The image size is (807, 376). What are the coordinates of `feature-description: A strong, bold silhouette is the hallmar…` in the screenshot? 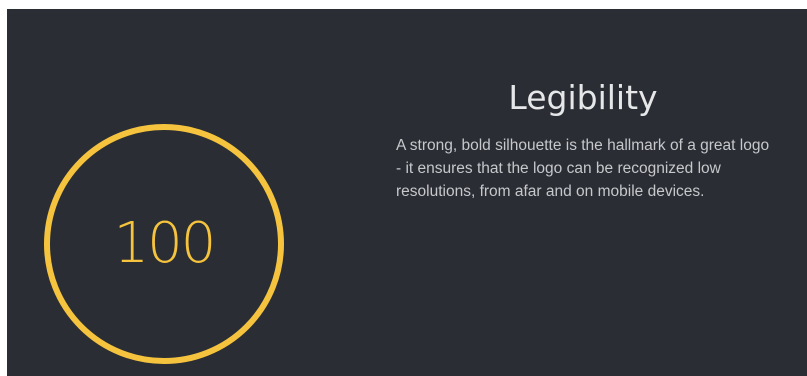 It's located at (583, 168).